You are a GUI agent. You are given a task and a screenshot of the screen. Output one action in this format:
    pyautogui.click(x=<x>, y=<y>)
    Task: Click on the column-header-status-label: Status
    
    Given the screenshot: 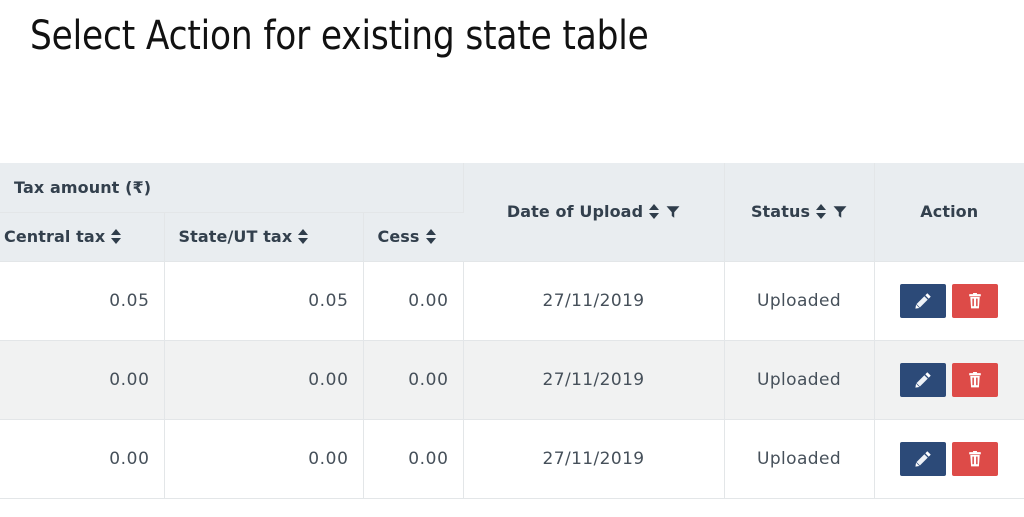 What is the action you would take?
    pyautogui.click(x=780, y=212)
    